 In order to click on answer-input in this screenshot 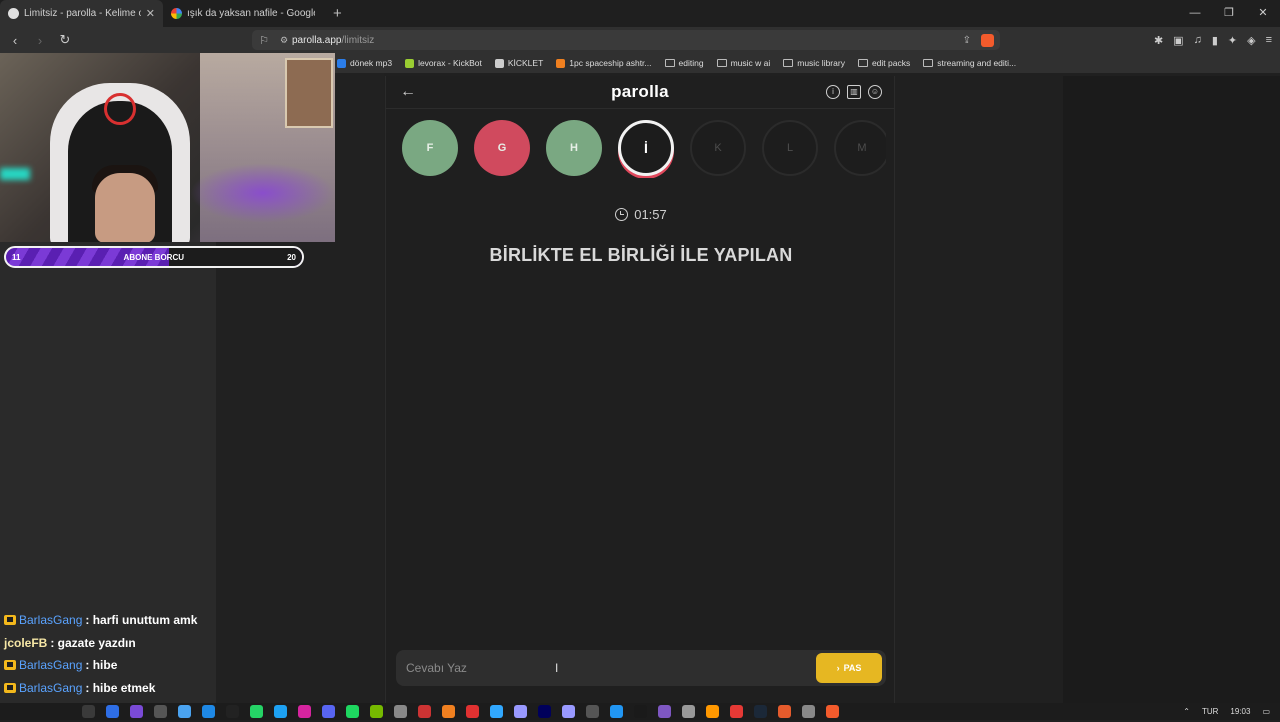, I will do `click(606, 668)`.